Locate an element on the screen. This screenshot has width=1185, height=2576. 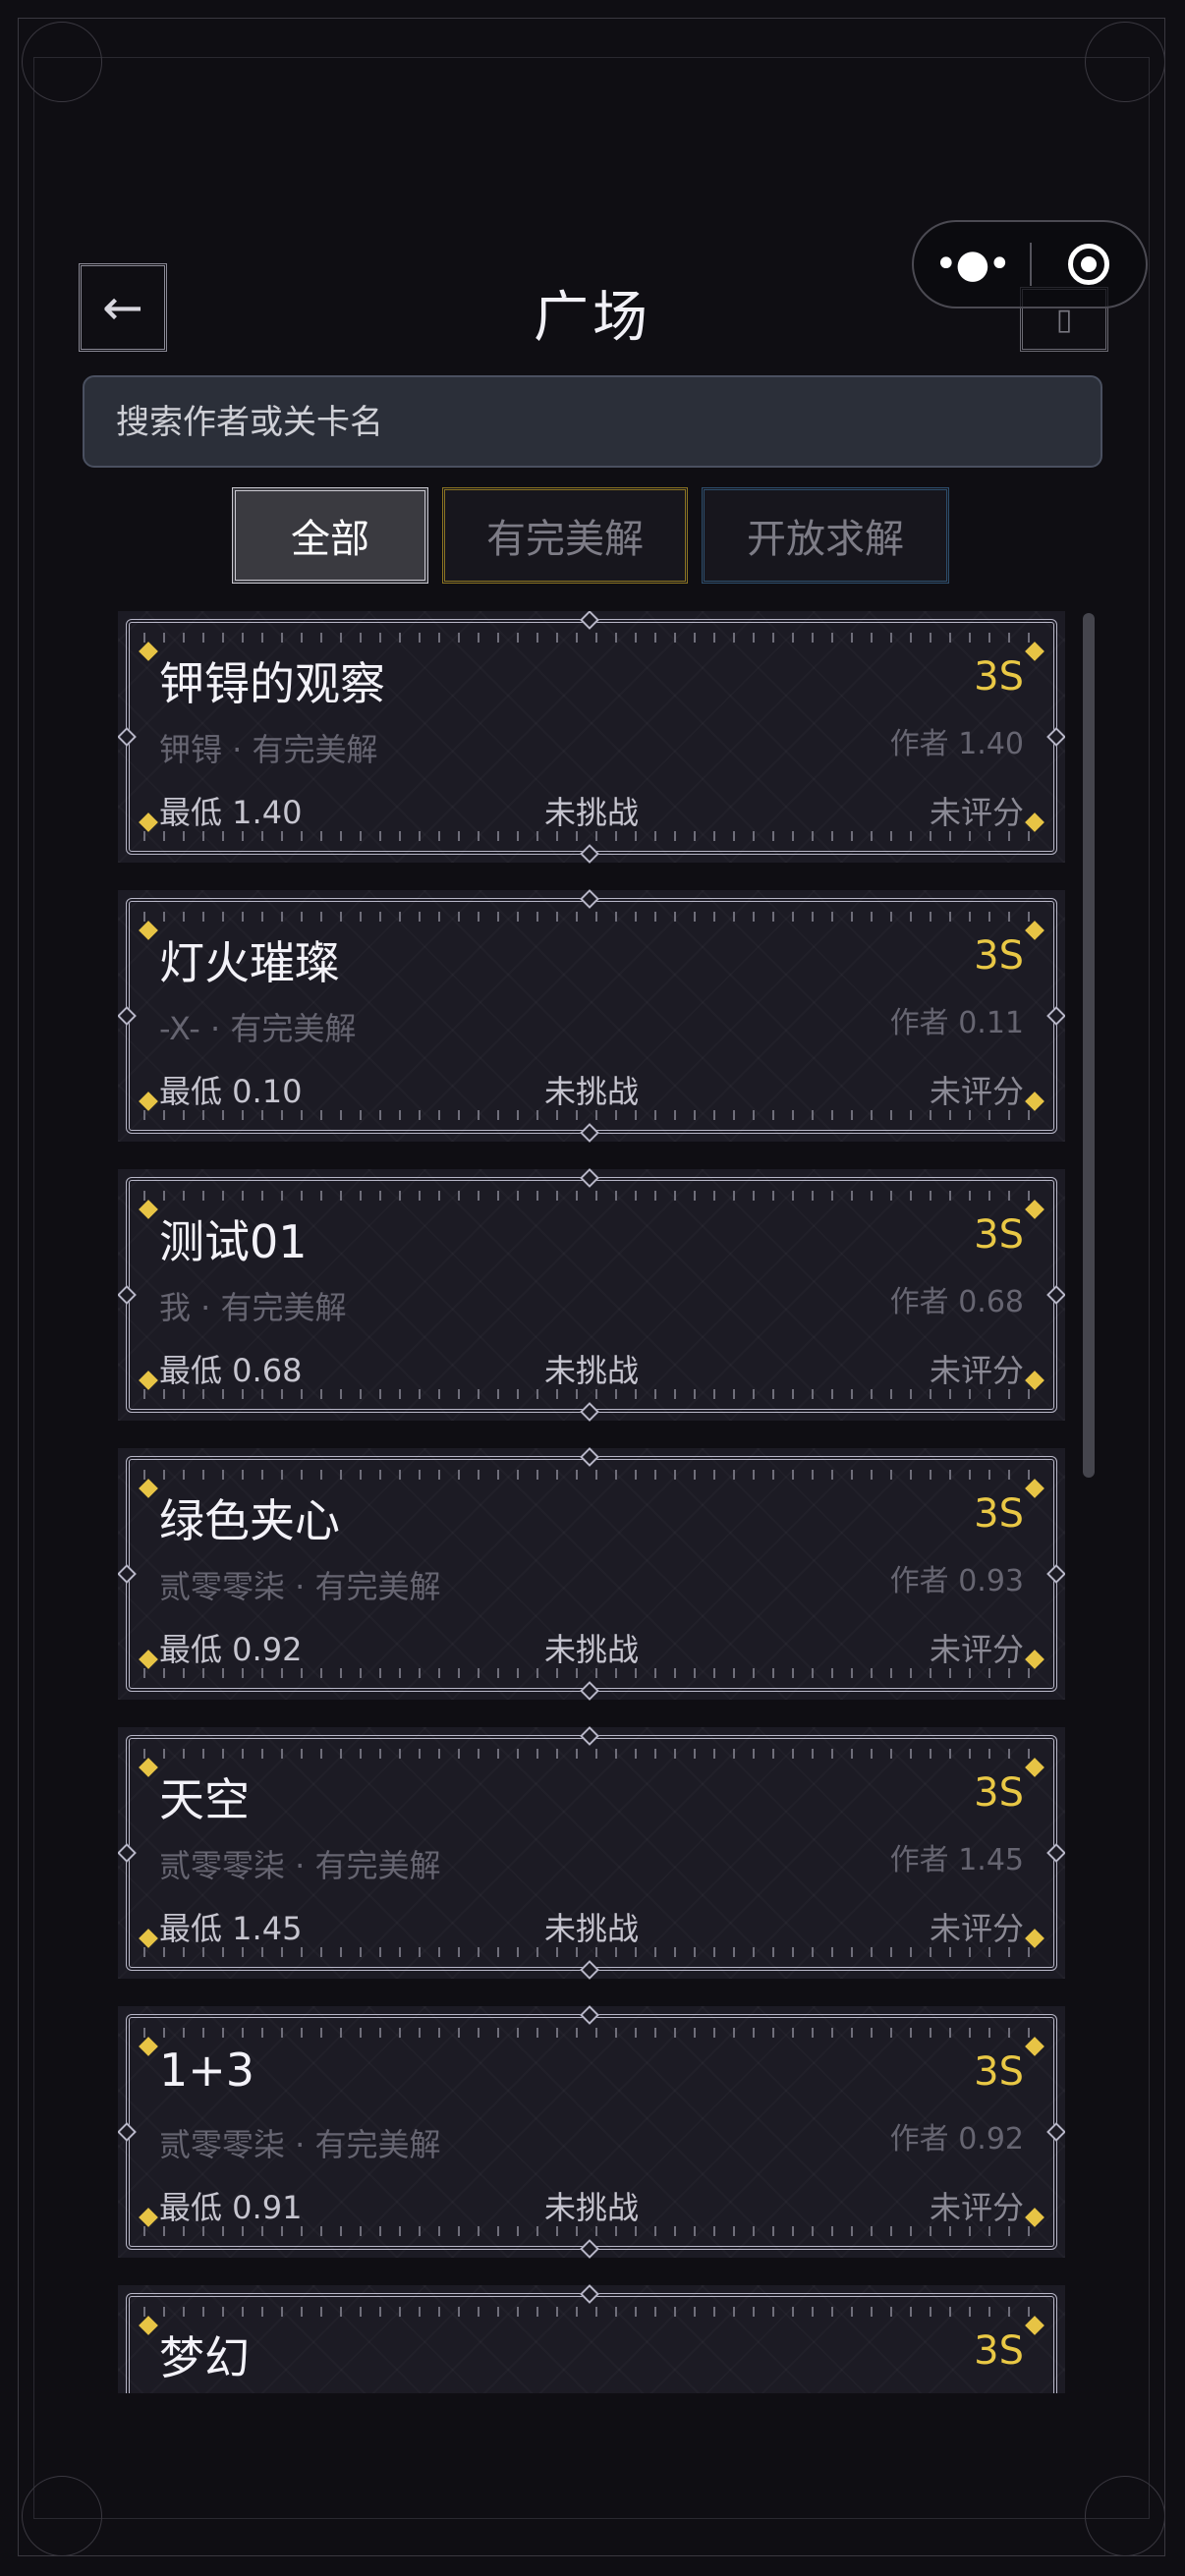
author-score: 作者 1.45 is located at coordinates (957, 1860).